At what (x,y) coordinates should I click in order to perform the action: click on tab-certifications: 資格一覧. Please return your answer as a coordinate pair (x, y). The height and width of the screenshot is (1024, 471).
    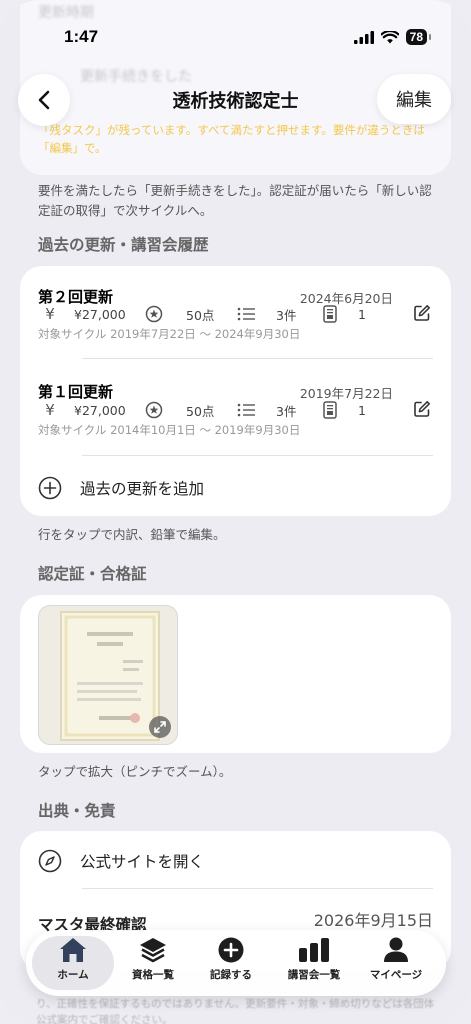
    Looking at the image, I should click on (153, 963).